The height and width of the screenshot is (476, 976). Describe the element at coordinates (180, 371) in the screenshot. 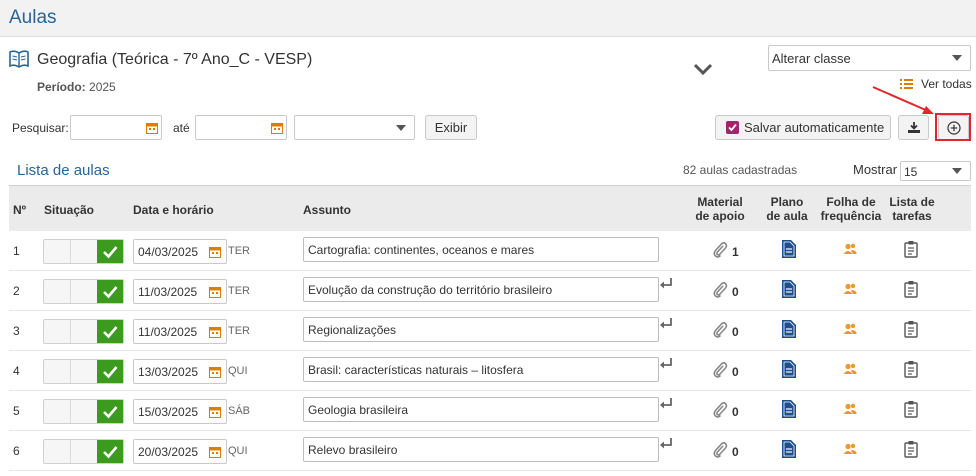

I see `lesson-date-input: 13/03/2025` at that location.